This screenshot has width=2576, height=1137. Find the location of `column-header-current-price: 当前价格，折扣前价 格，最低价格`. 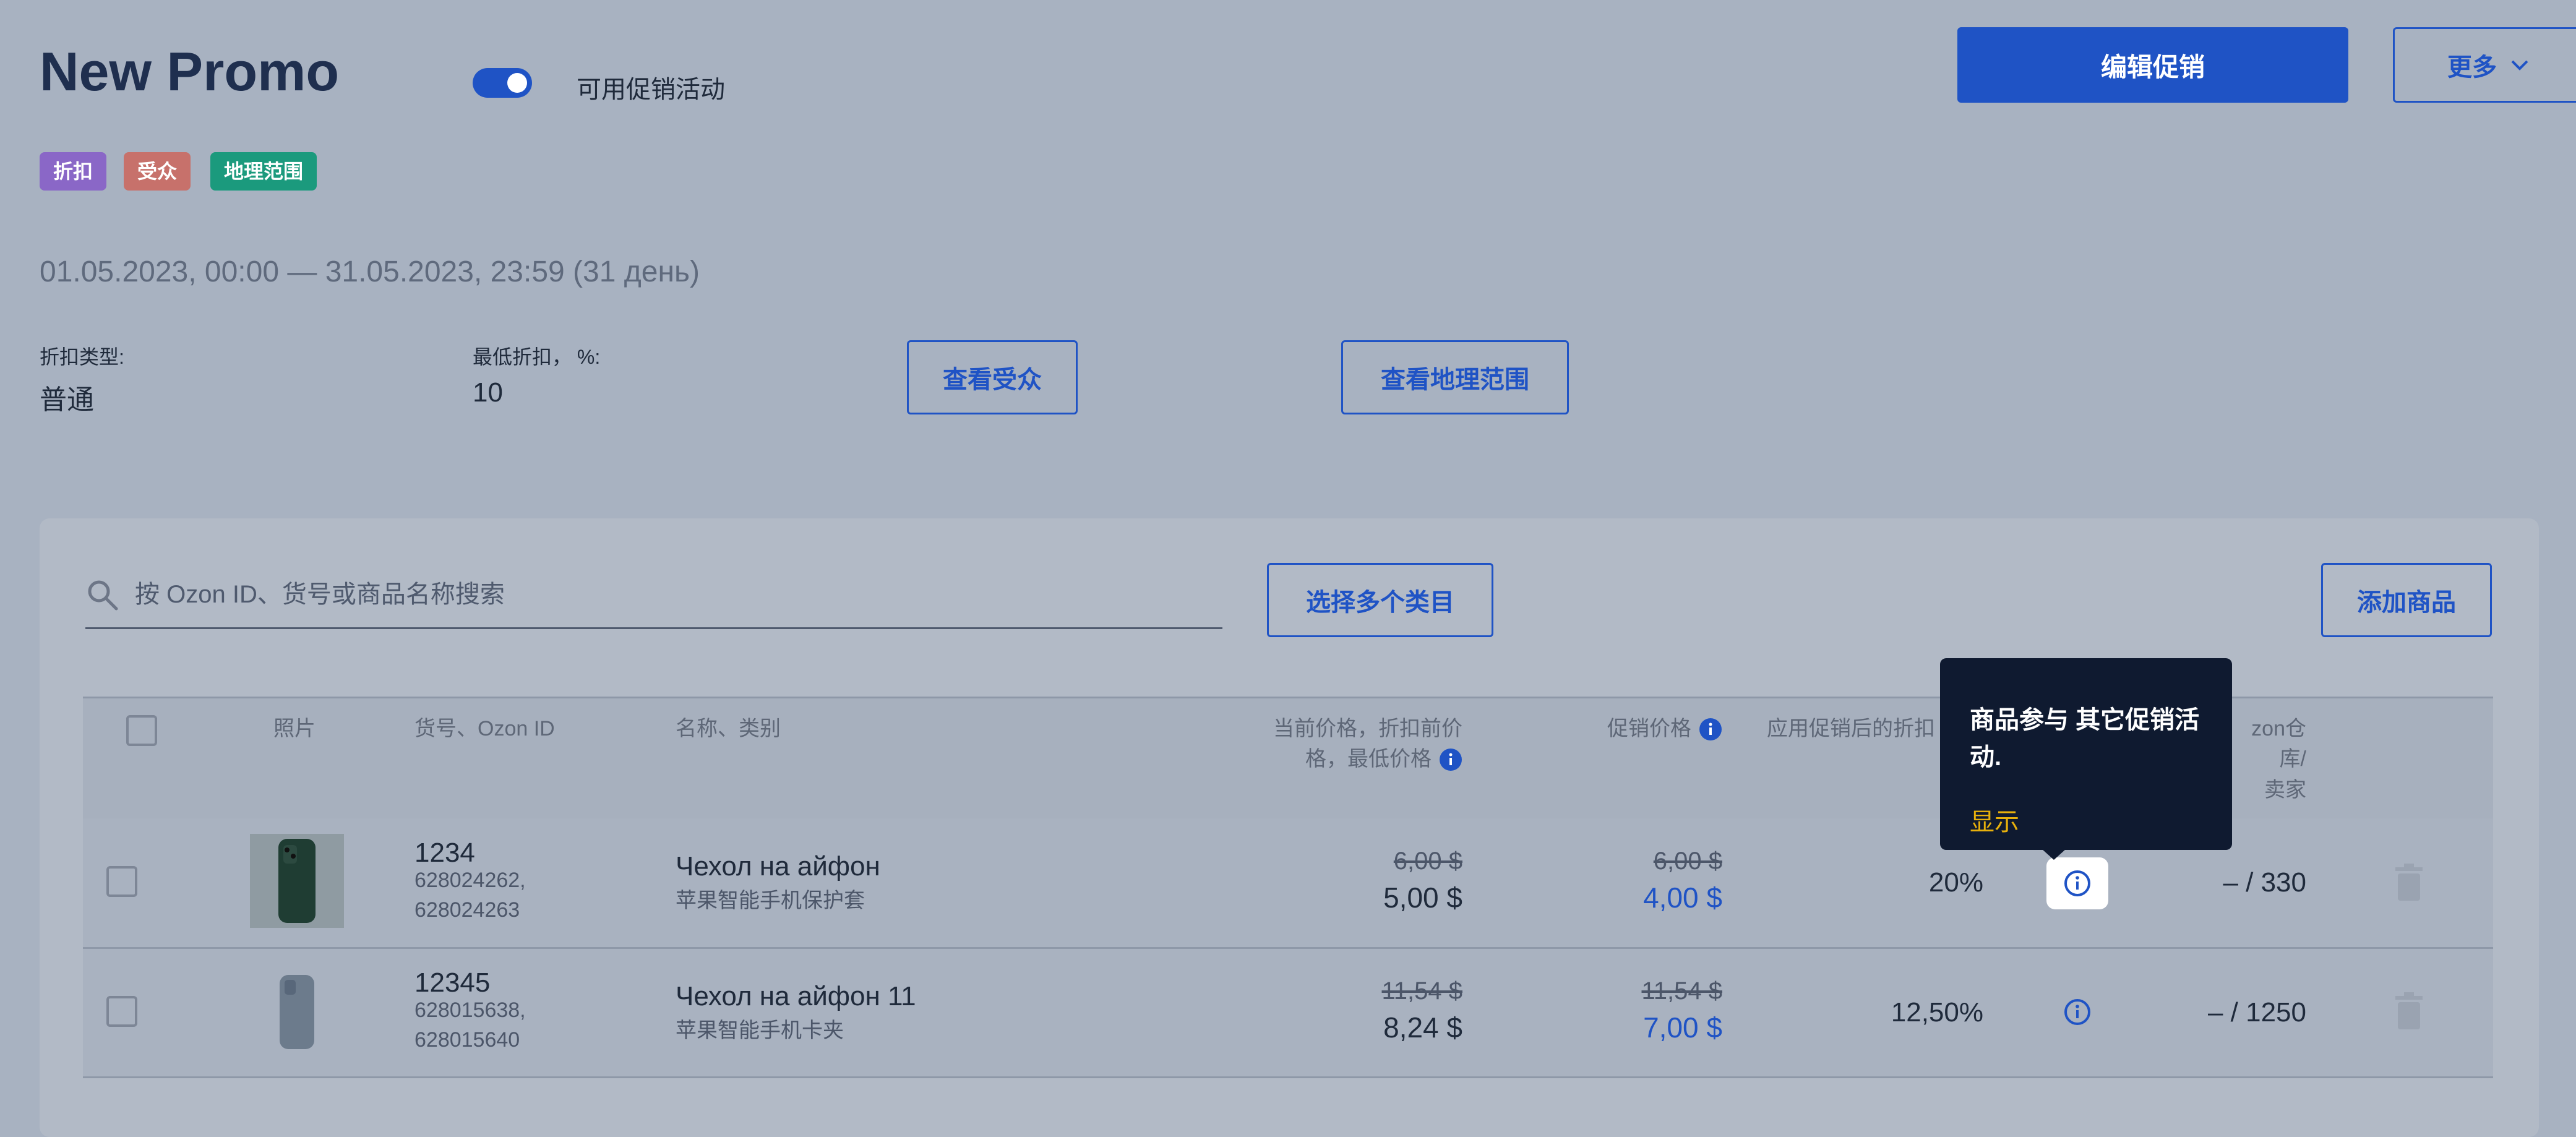

column-header-current-price: 当前价格，折扣前价 格，最低价格 is located at coordinates (1338, 744).